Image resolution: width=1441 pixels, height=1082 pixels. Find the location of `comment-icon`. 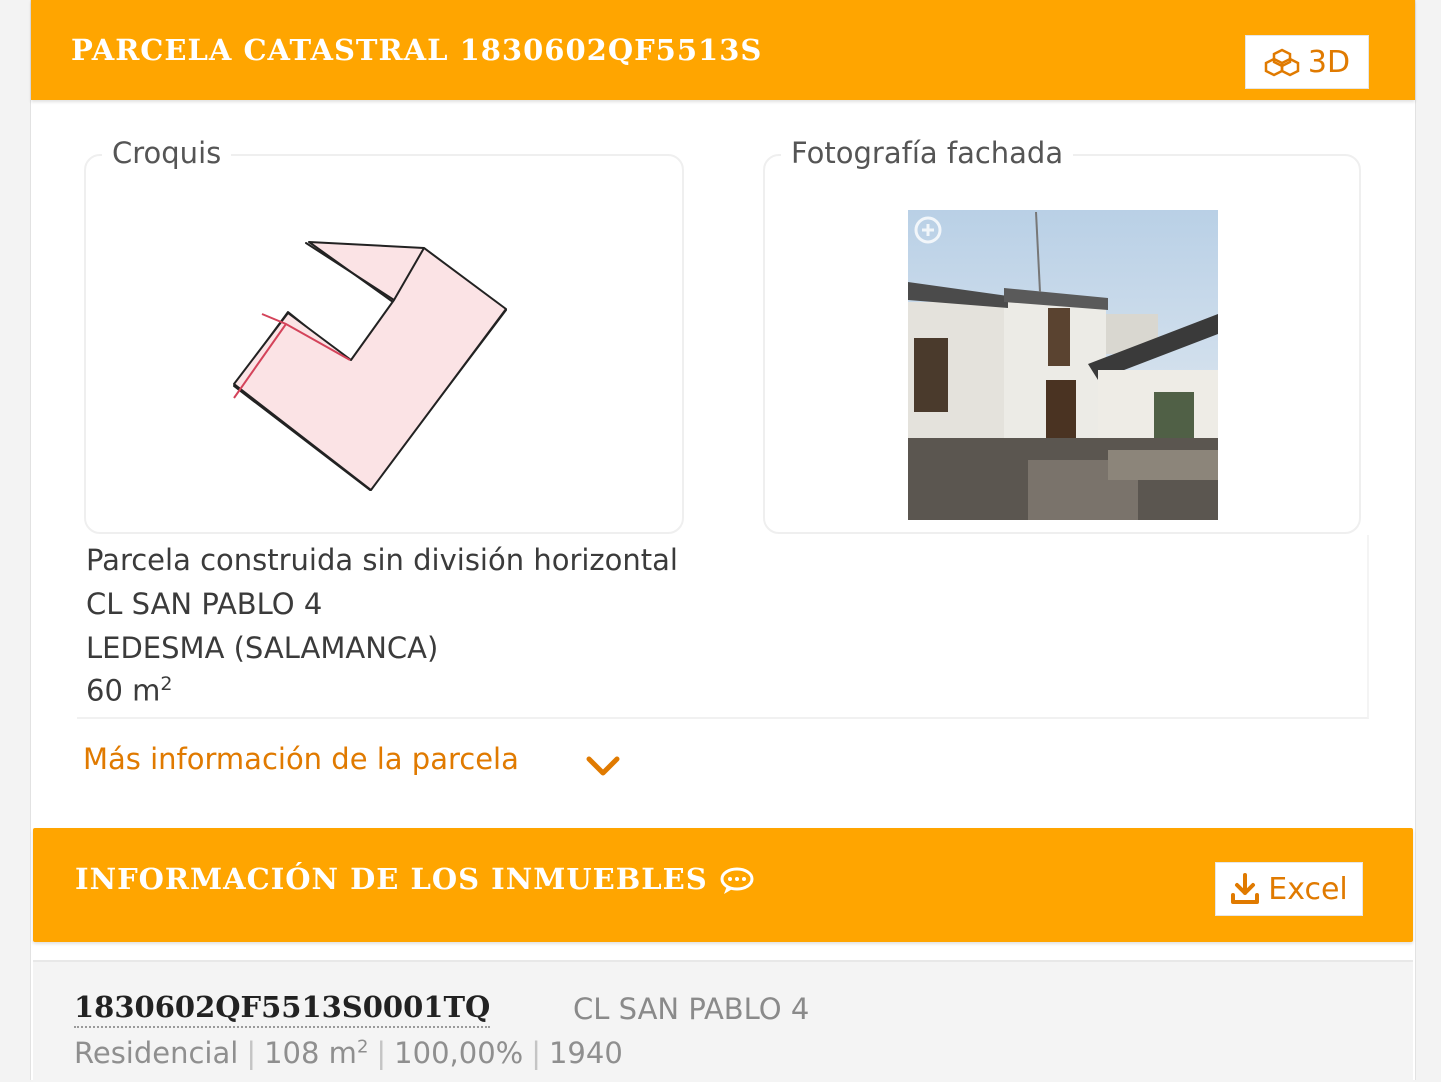

comment-icon is located at coordinates (737, 881).